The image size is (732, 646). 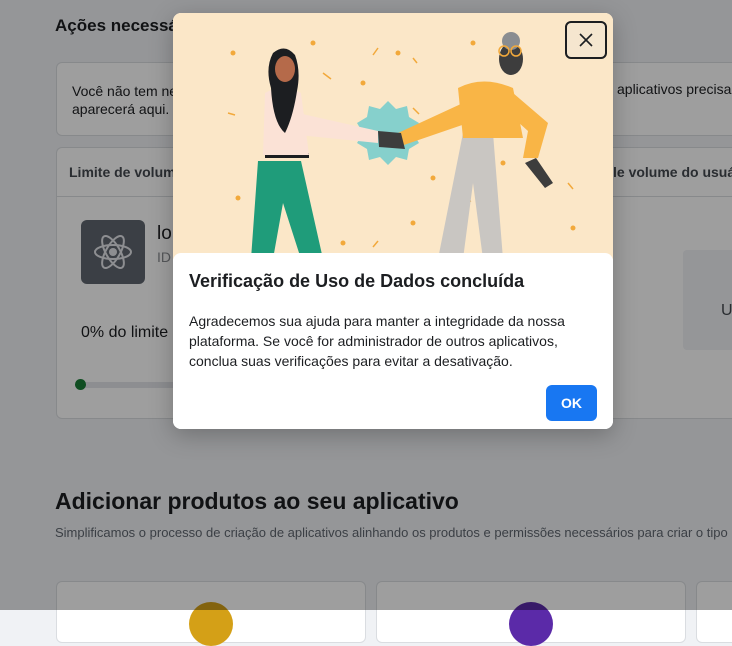 I want to click on close-icon, so click(x=586, y=40).